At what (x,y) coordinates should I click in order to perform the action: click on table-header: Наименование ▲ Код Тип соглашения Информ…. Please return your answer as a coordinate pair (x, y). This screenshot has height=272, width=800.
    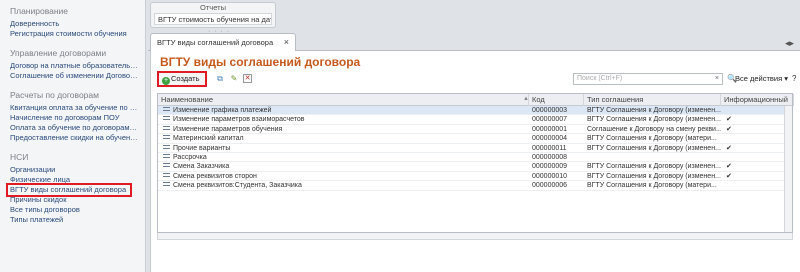
    Looking at the image, I should click on (476, 100).